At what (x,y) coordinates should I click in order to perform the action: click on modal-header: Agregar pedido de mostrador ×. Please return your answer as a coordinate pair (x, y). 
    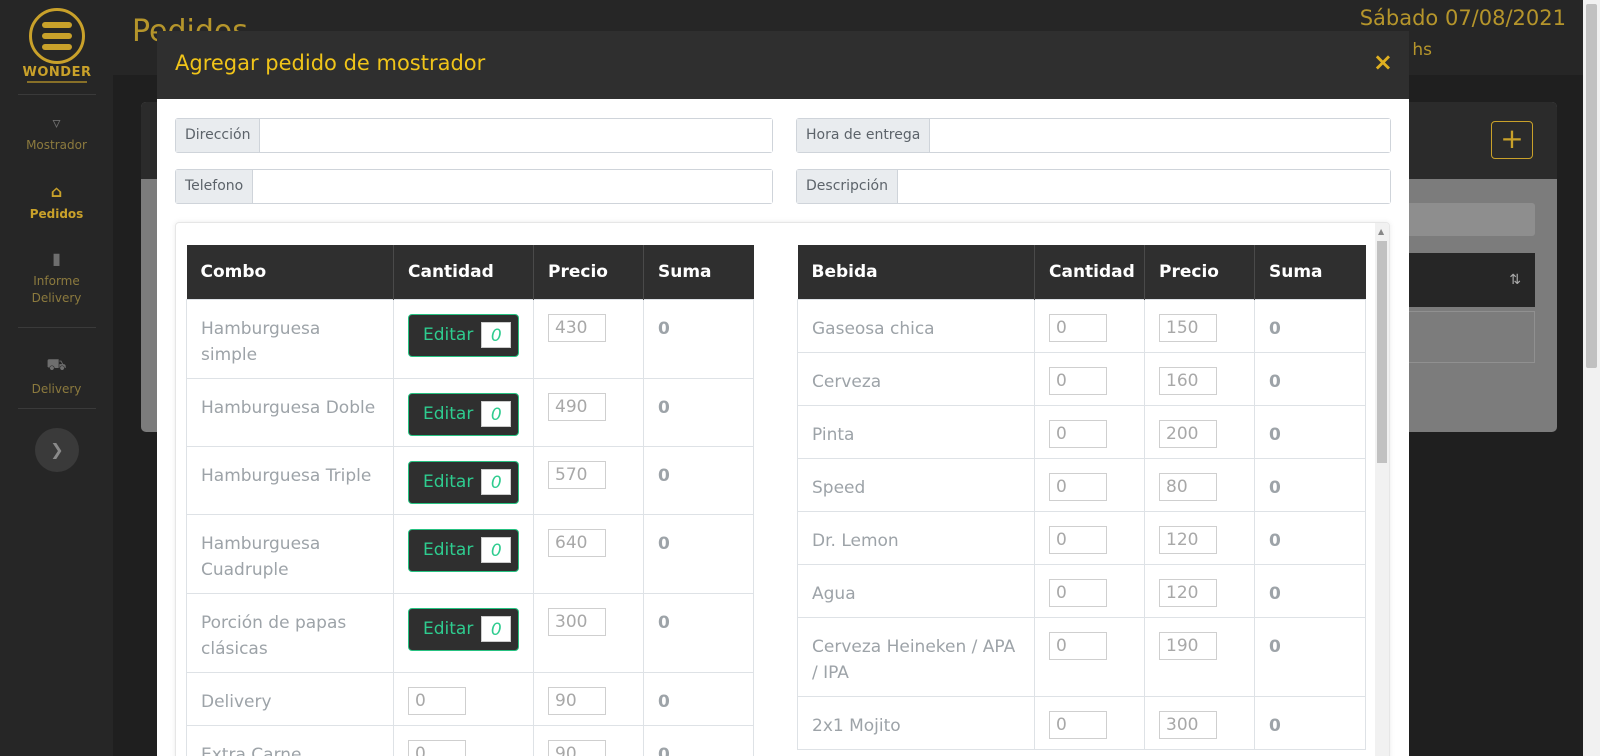
    Looking at the image, I should click on (783, 65).